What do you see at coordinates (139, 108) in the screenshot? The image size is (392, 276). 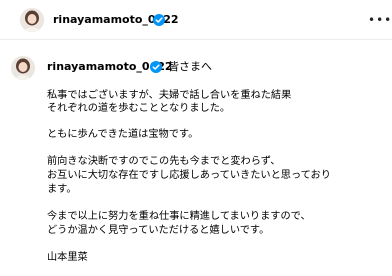 I see `caption-line: それぞれの道を歩むこととなりました。` at bounding box center [139, 108].